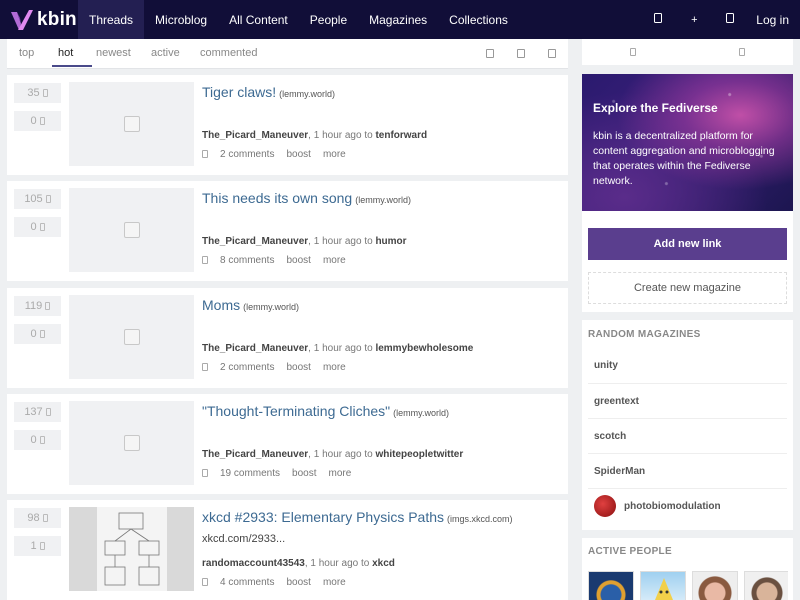  Describe the element at coordinates (658, 19) in the screenshot. I see `search-icon` at that location.